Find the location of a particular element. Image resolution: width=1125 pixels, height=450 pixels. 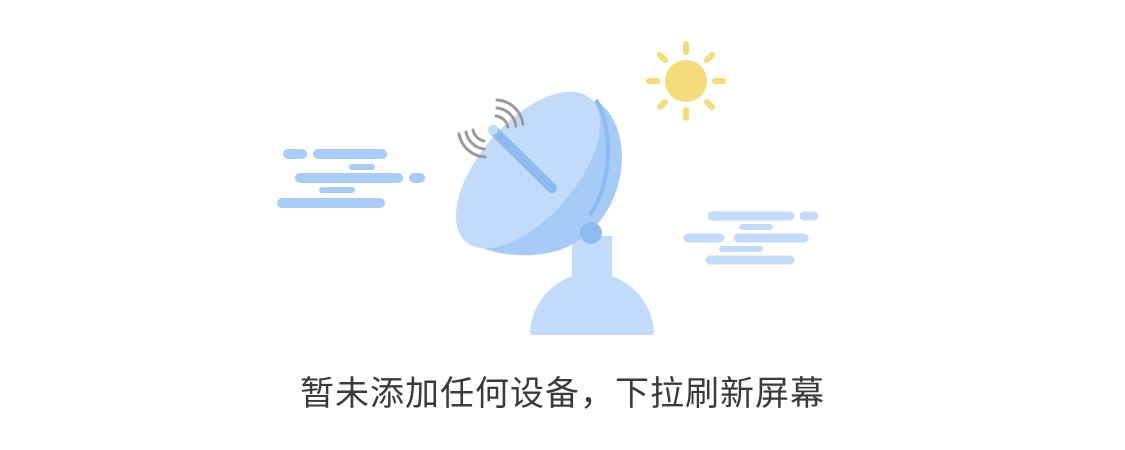

sun-icon is located at coordinates (686, 81).